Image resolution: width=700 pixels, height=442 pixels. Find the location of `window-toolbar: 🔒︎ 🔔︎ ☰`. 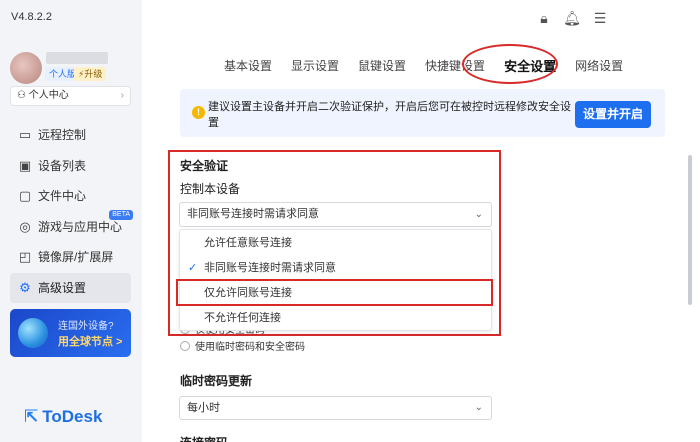

window-toolbar: 🔒︎ 🔔︎ ☰ is located at coordinates (572, 18).